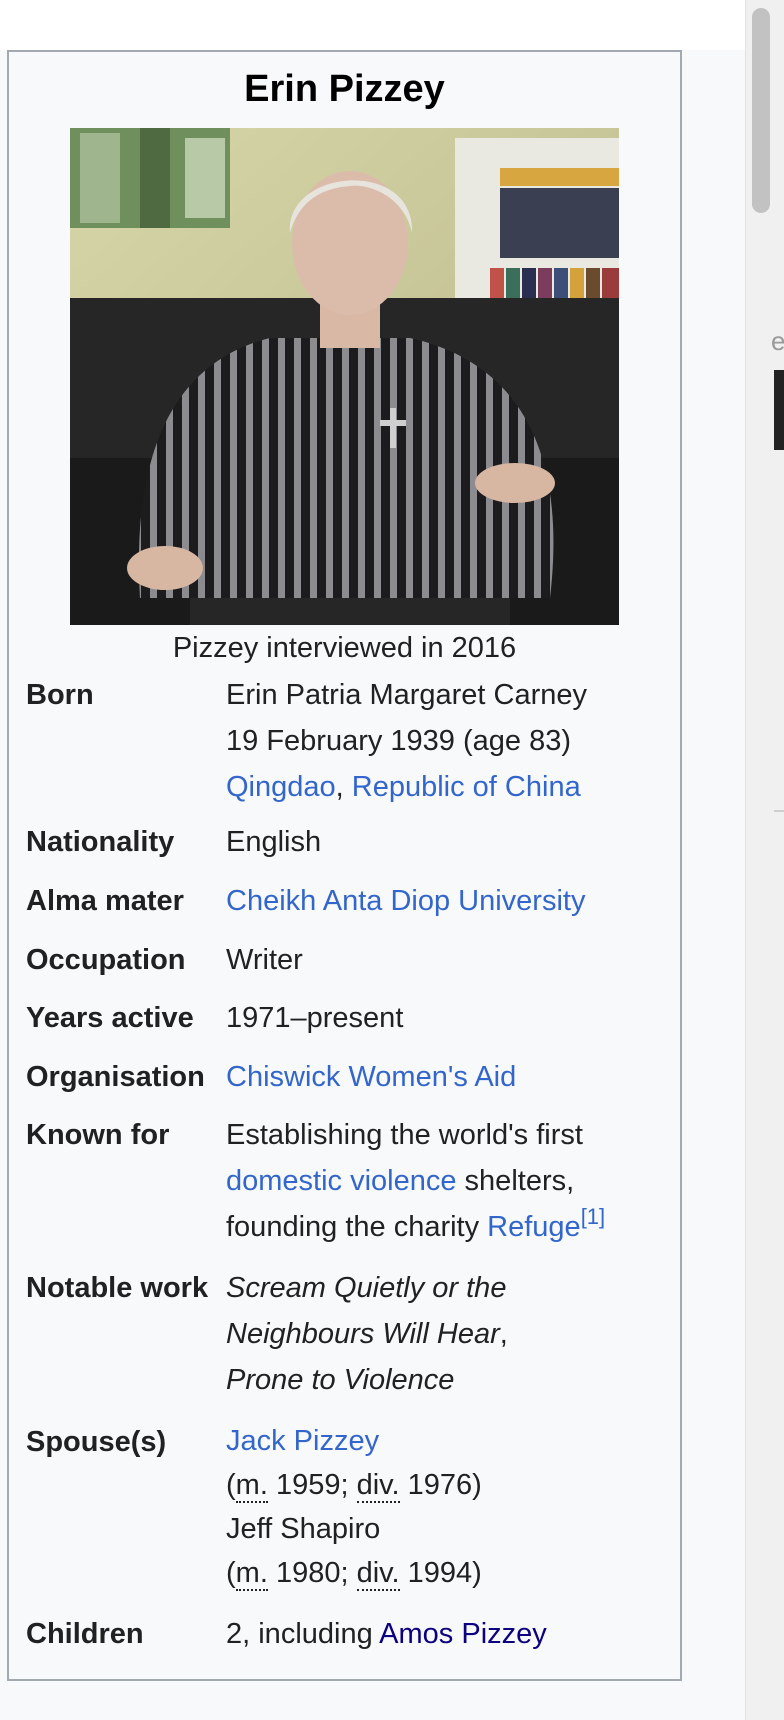 This screenshot has height=1720, width=784. What do you see at coordinates (312, 1485) in the screenshot?
I see `spouse-1-married-year: 1959;` at bounding box center [312, 1485].